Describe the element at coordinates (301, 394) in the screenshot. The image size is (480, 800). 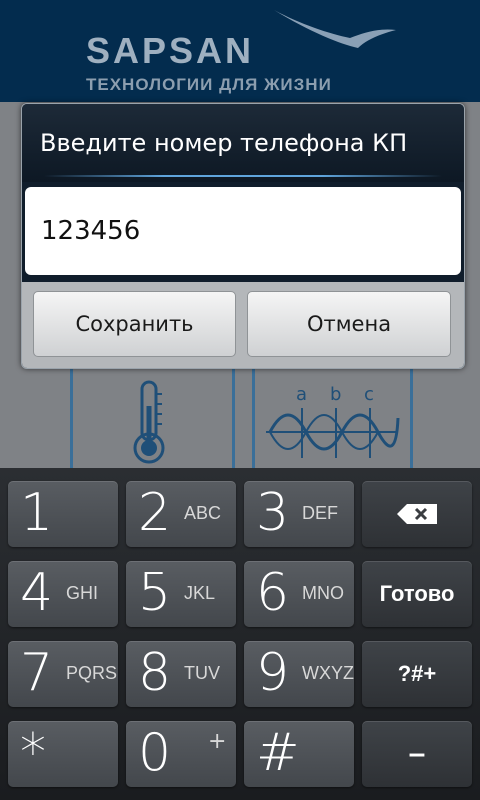
I see `svg-text: a` at that location.